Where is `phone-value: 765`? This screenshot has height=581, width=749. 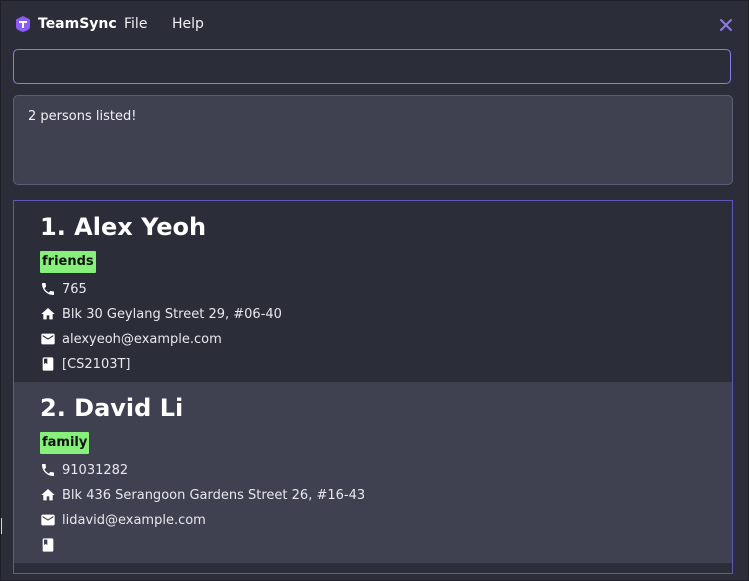 phone-value: 765 is located at coordinates (74, 289).